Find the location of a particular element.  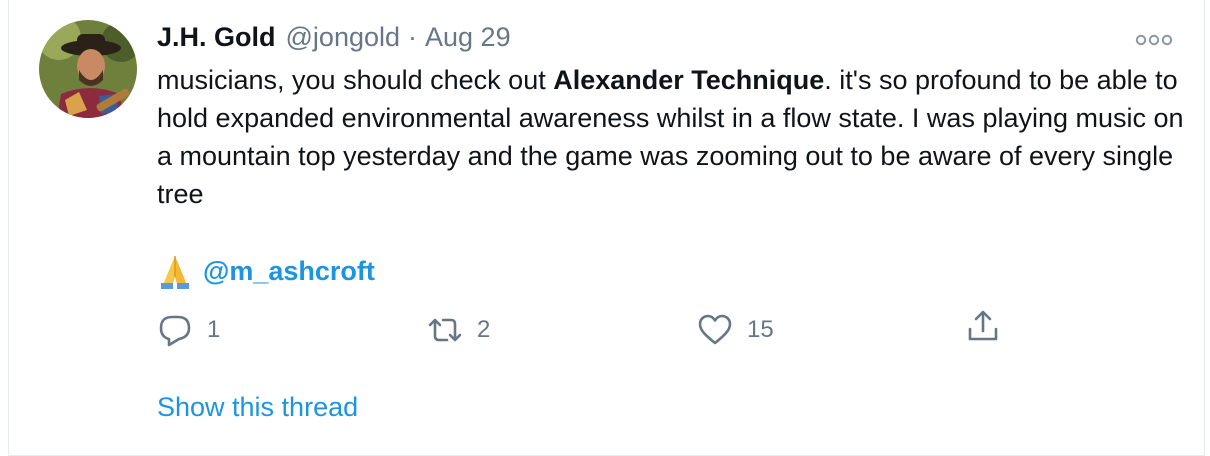

author-name: J.H. Gold is located at coordinates (216, 37).